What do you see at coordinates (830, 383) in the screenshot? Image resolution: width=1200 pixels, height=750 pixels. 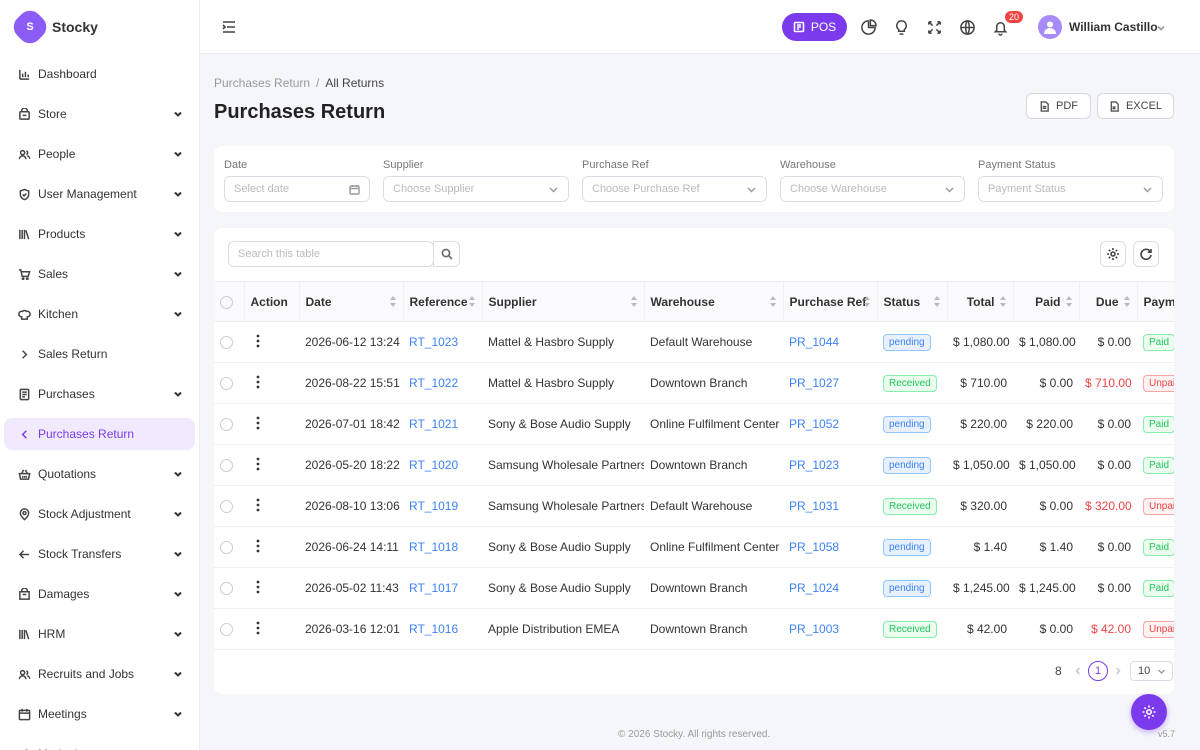 I see `cell-purchase-ref: PR_1027` at bounding box center [830, 383].